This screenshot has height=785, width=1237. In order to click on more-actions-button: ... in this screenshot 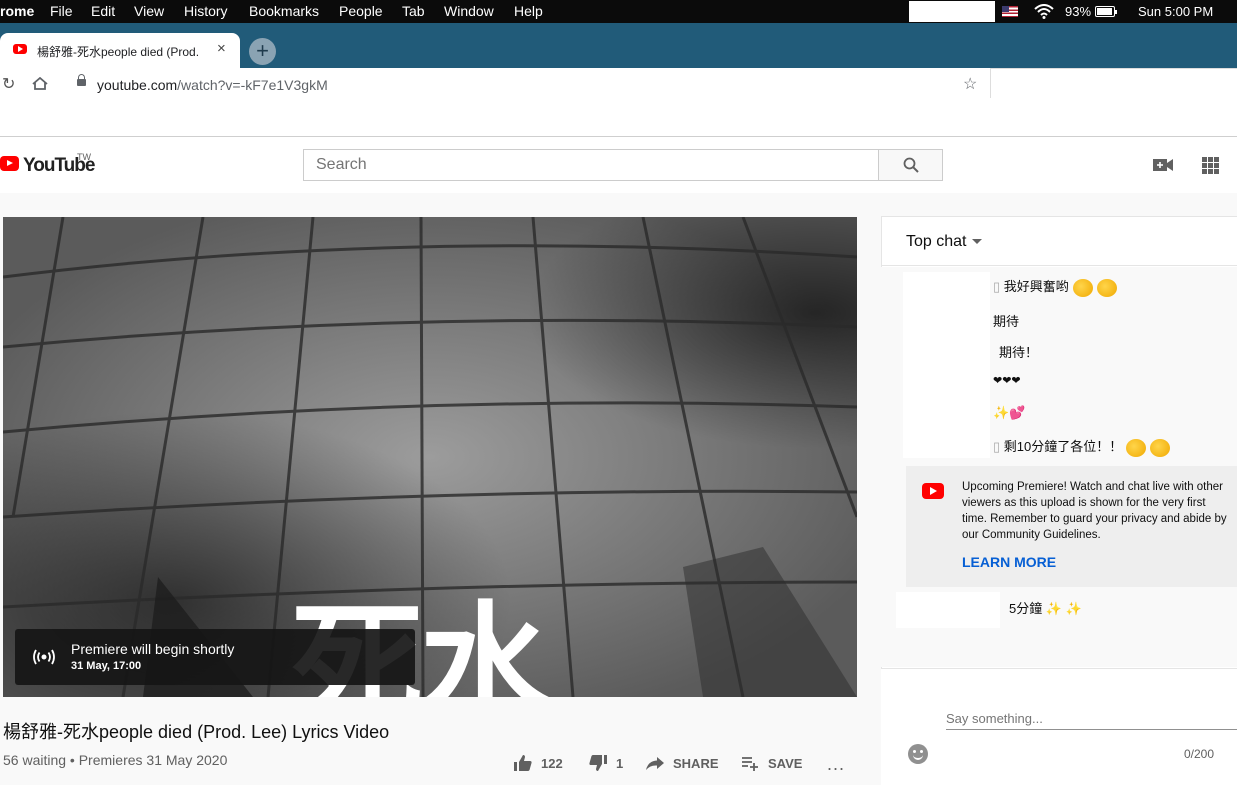, I will do `click(836, 764)`.